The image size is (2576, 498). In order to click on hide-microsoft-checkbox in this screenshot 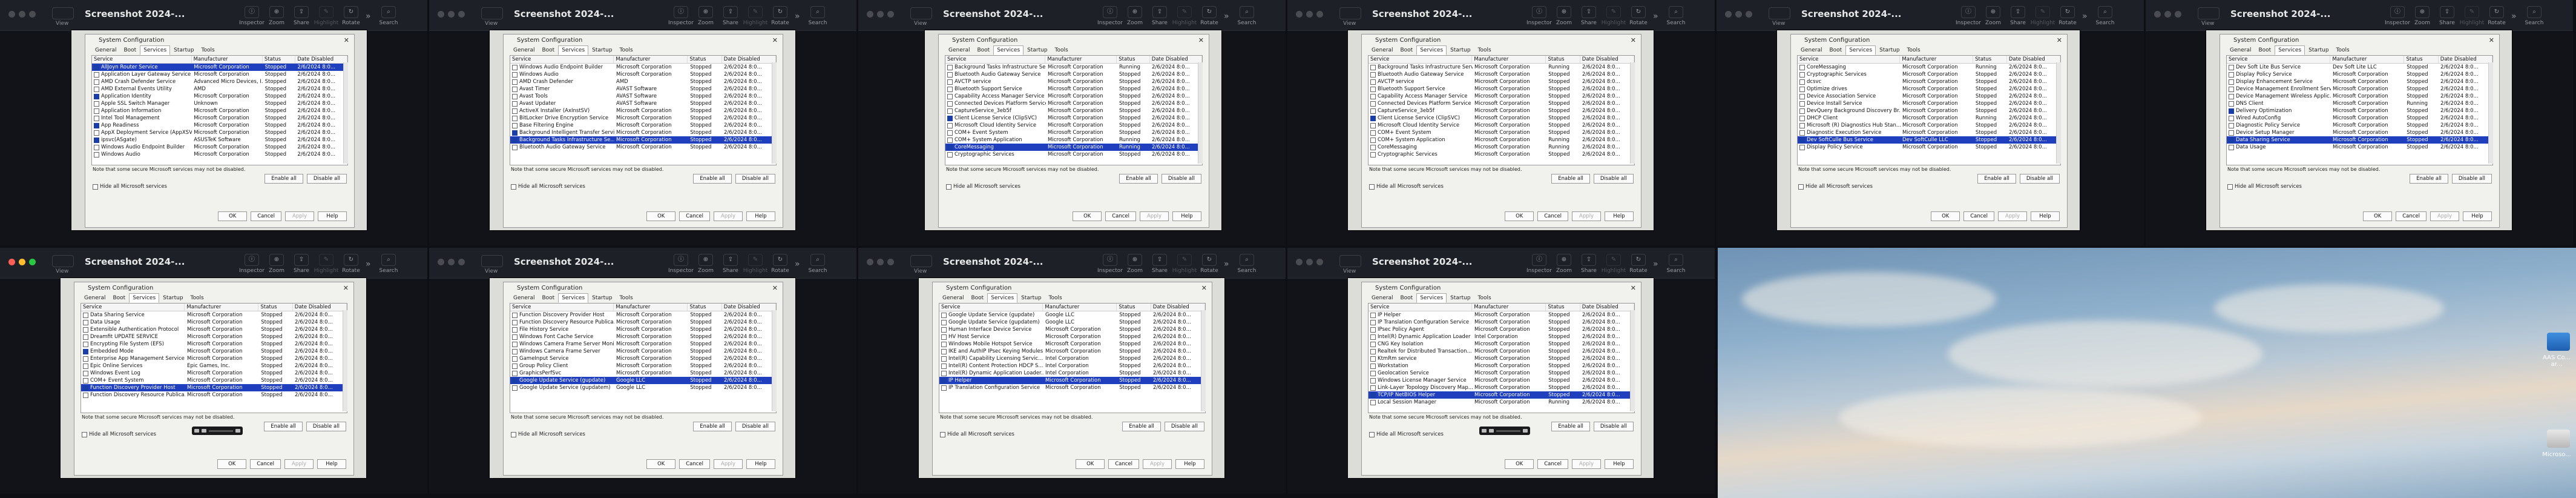, I will do `click(84, 434)`.